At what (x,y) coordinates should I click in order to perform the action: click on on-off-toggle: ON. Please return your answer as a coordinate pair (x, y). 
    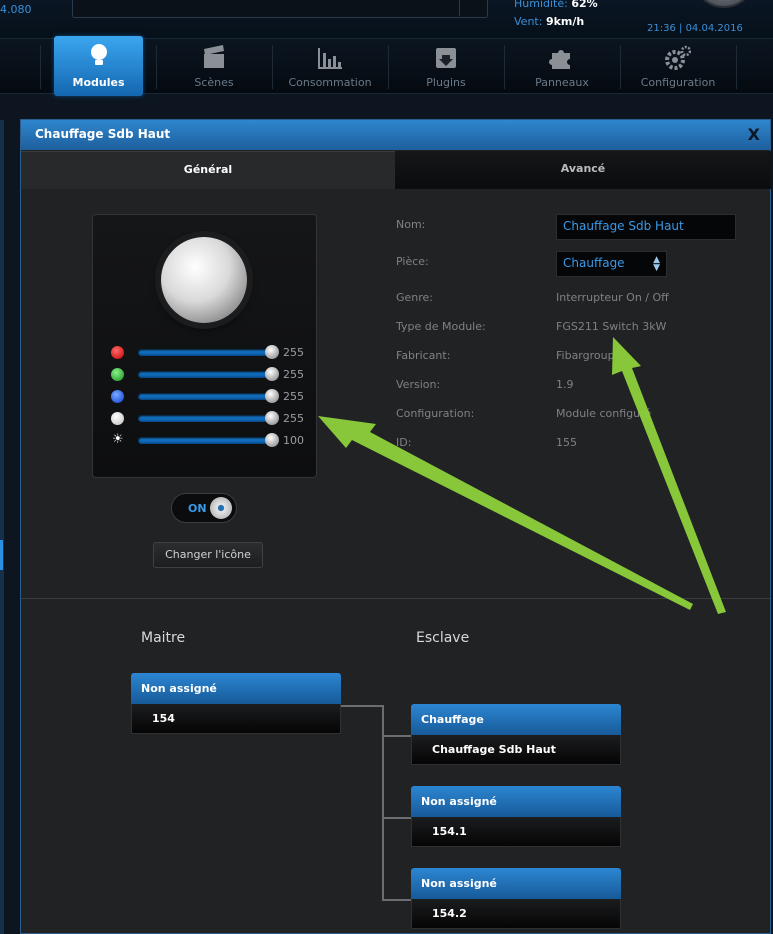
    Looking at the image, I should click on (204, 508).